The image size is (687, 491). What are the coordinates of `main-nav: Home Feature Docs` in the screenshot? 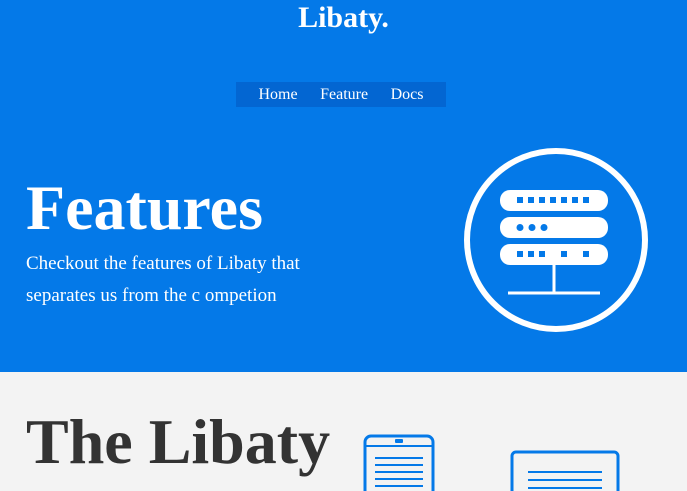 It's located at (341, 94).